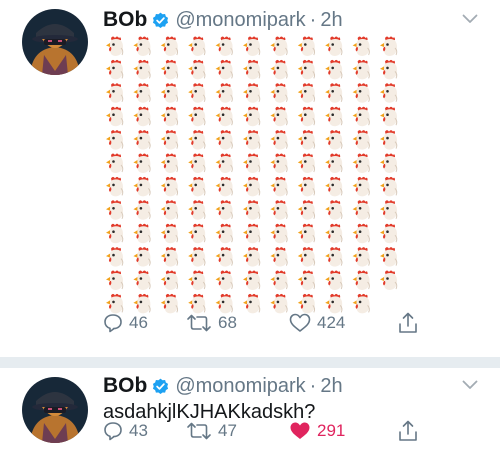 Image resolution: width=500 pixels, height=463 pixels. Describe the element at coordinates (138, 430) in the screenshot. I see `reply-count: 43` at that location.